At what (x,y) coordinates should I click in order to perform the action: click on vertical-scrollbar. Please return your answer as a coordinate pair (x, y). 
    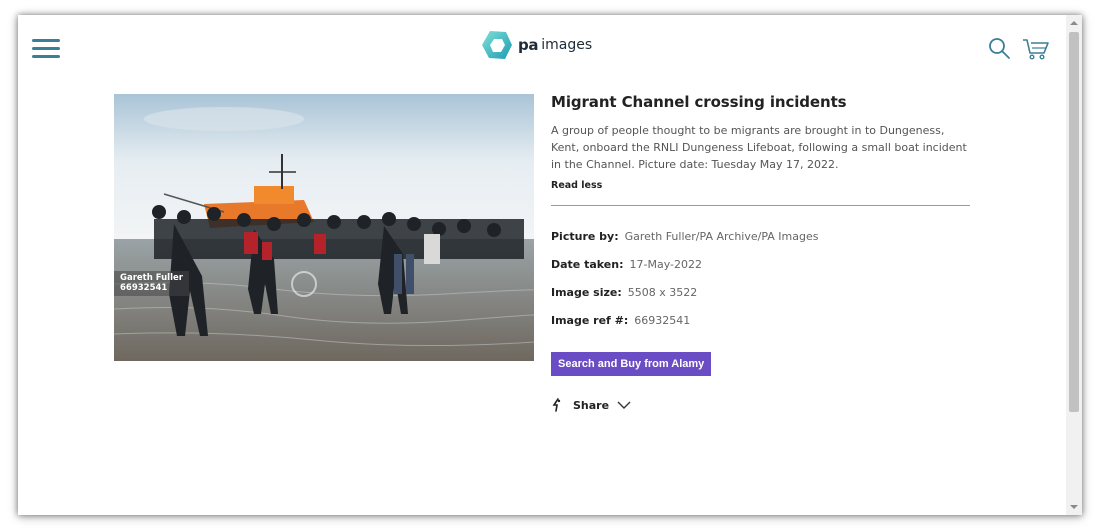
    Looking at the image, I should click on (1074, 265).